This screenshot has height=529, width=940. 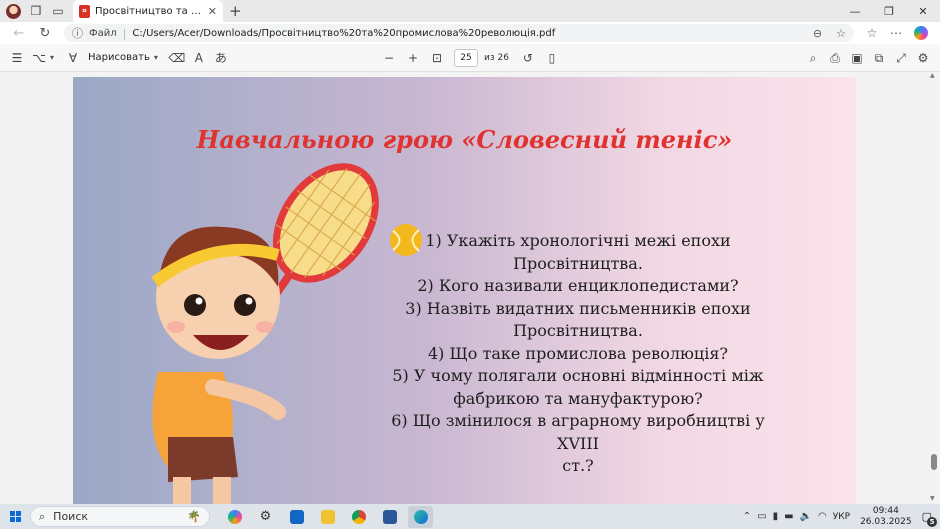 I want to click on close-window-icon: ✕, so click(x=923, y=11).